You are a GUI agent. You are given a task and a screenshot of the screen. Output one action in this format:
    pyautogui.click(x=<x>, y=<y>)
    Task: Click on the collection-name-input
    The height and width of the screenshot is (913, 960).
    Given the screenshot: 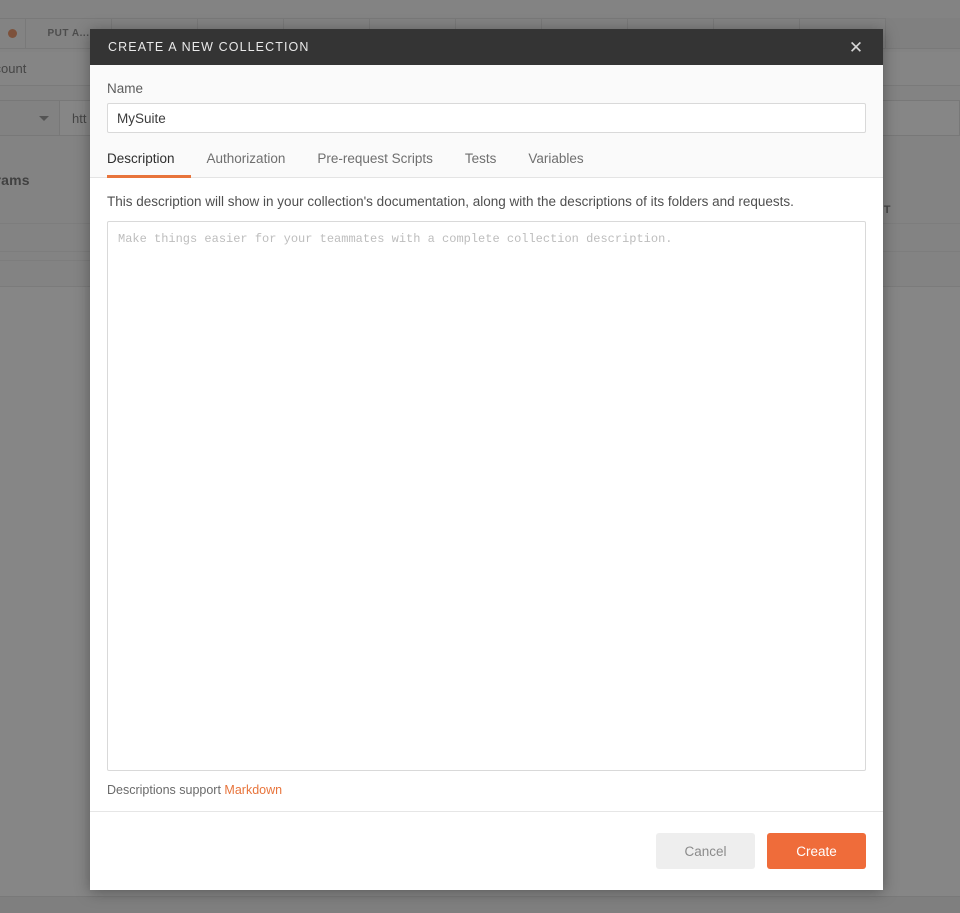 What is the action you would take?
    pyautogui.click(x=486, y=118)
    